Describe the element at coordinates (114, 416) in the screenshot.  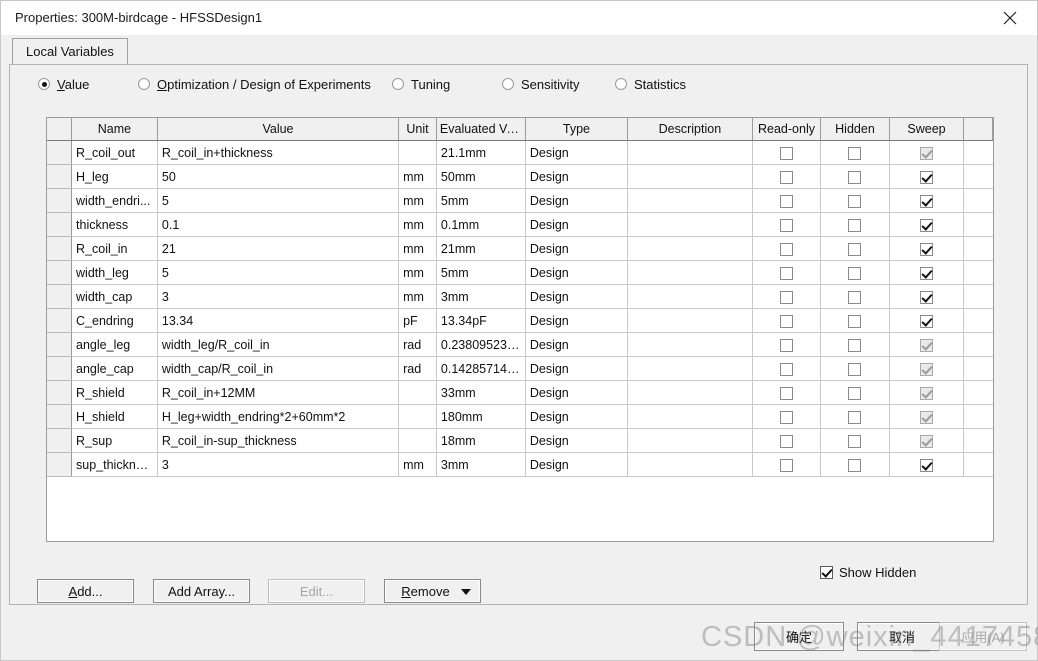
I see `cell-name: H_shield` at that location.